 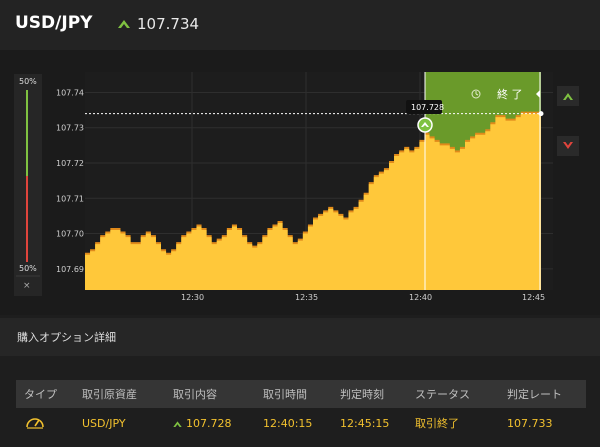 What do you see at coordinates (420, 297) in the screenshot?
I see `x-tick-label: 12:40` at bounding box center [420, 297].